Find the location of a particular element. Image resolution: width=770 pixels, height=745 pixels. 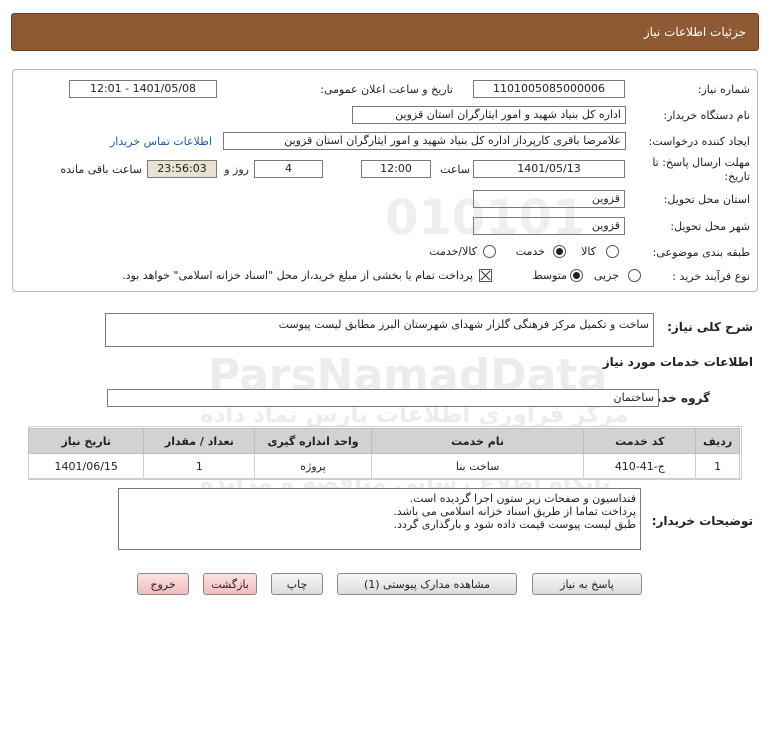

table-row: 1 ج-41-410 ساخت بنا پروژه 1 1401/06/15 is located at coordinates (383, 466).